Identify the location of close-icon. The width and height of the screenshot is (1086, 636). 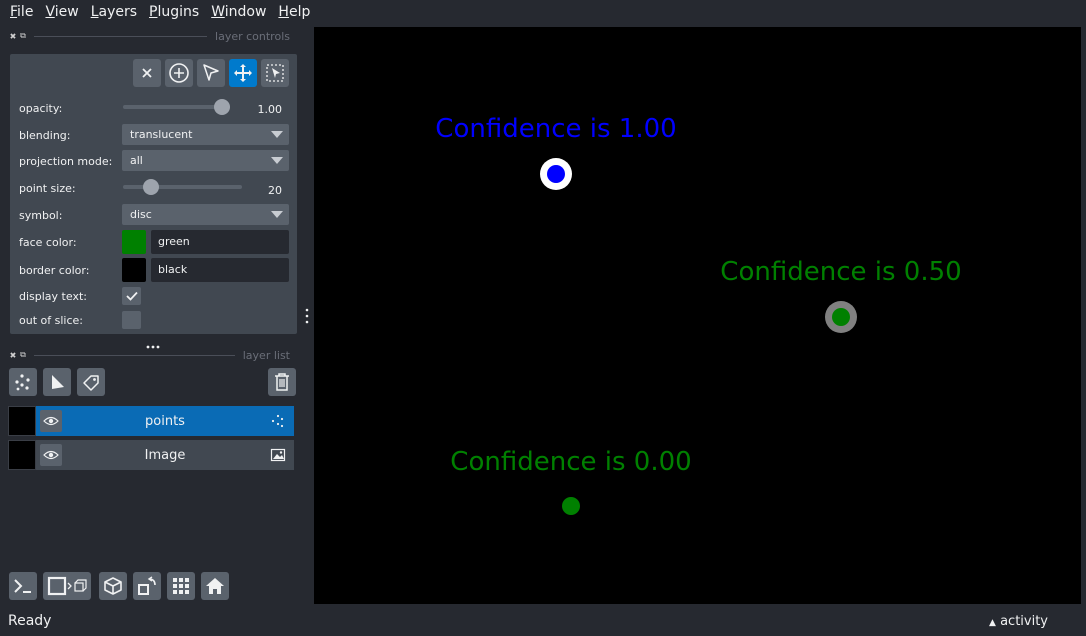
(147, 73).